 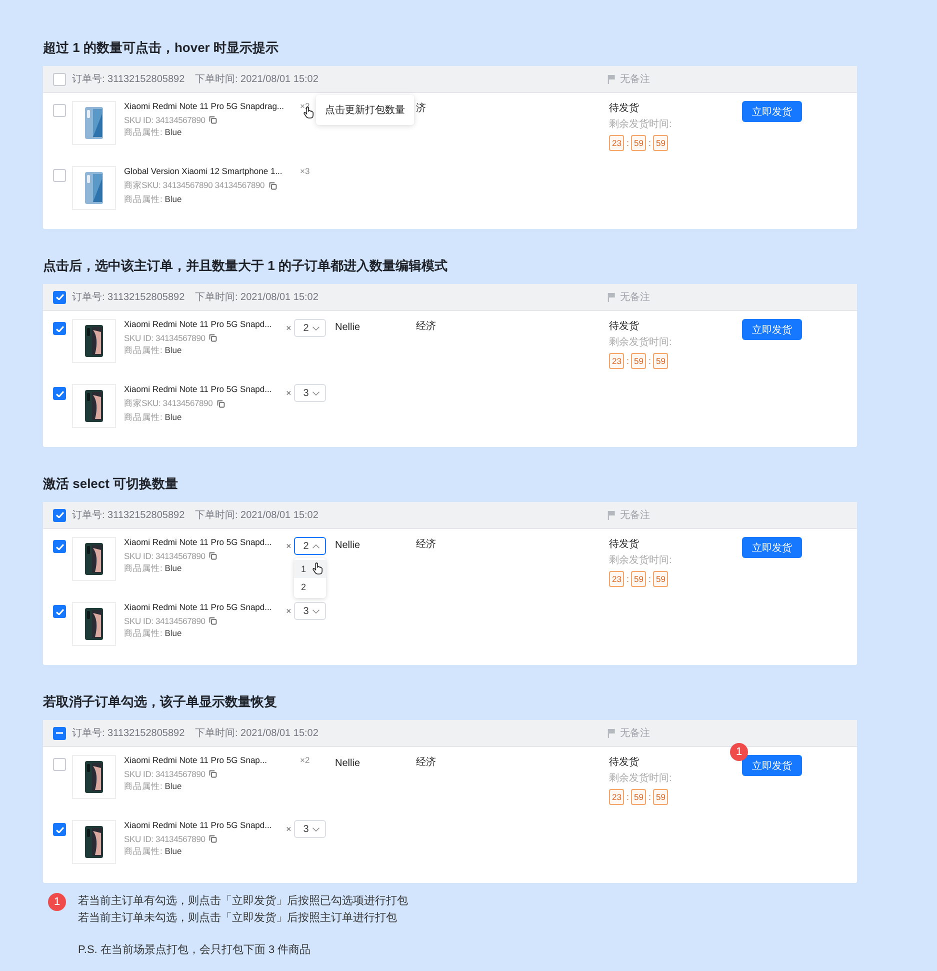 I want to click on dropdown-option: 2, so click(x=310, y=587).